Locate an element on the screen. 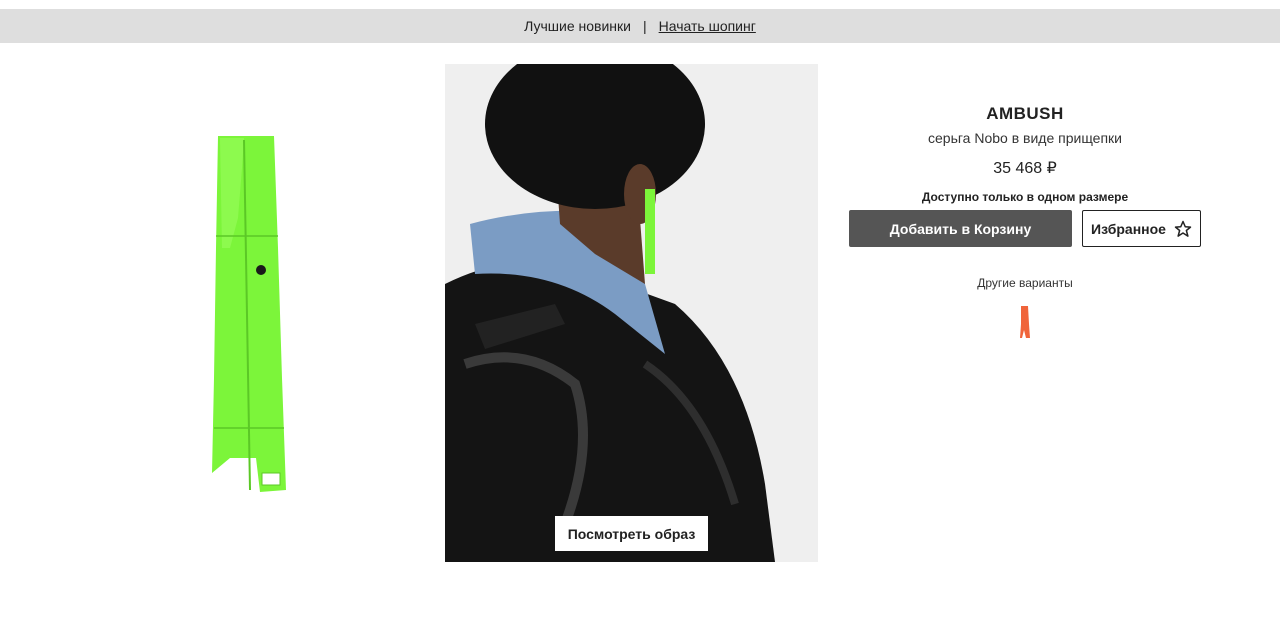  product-thumbnail-image is located at coordinates (250, 313).